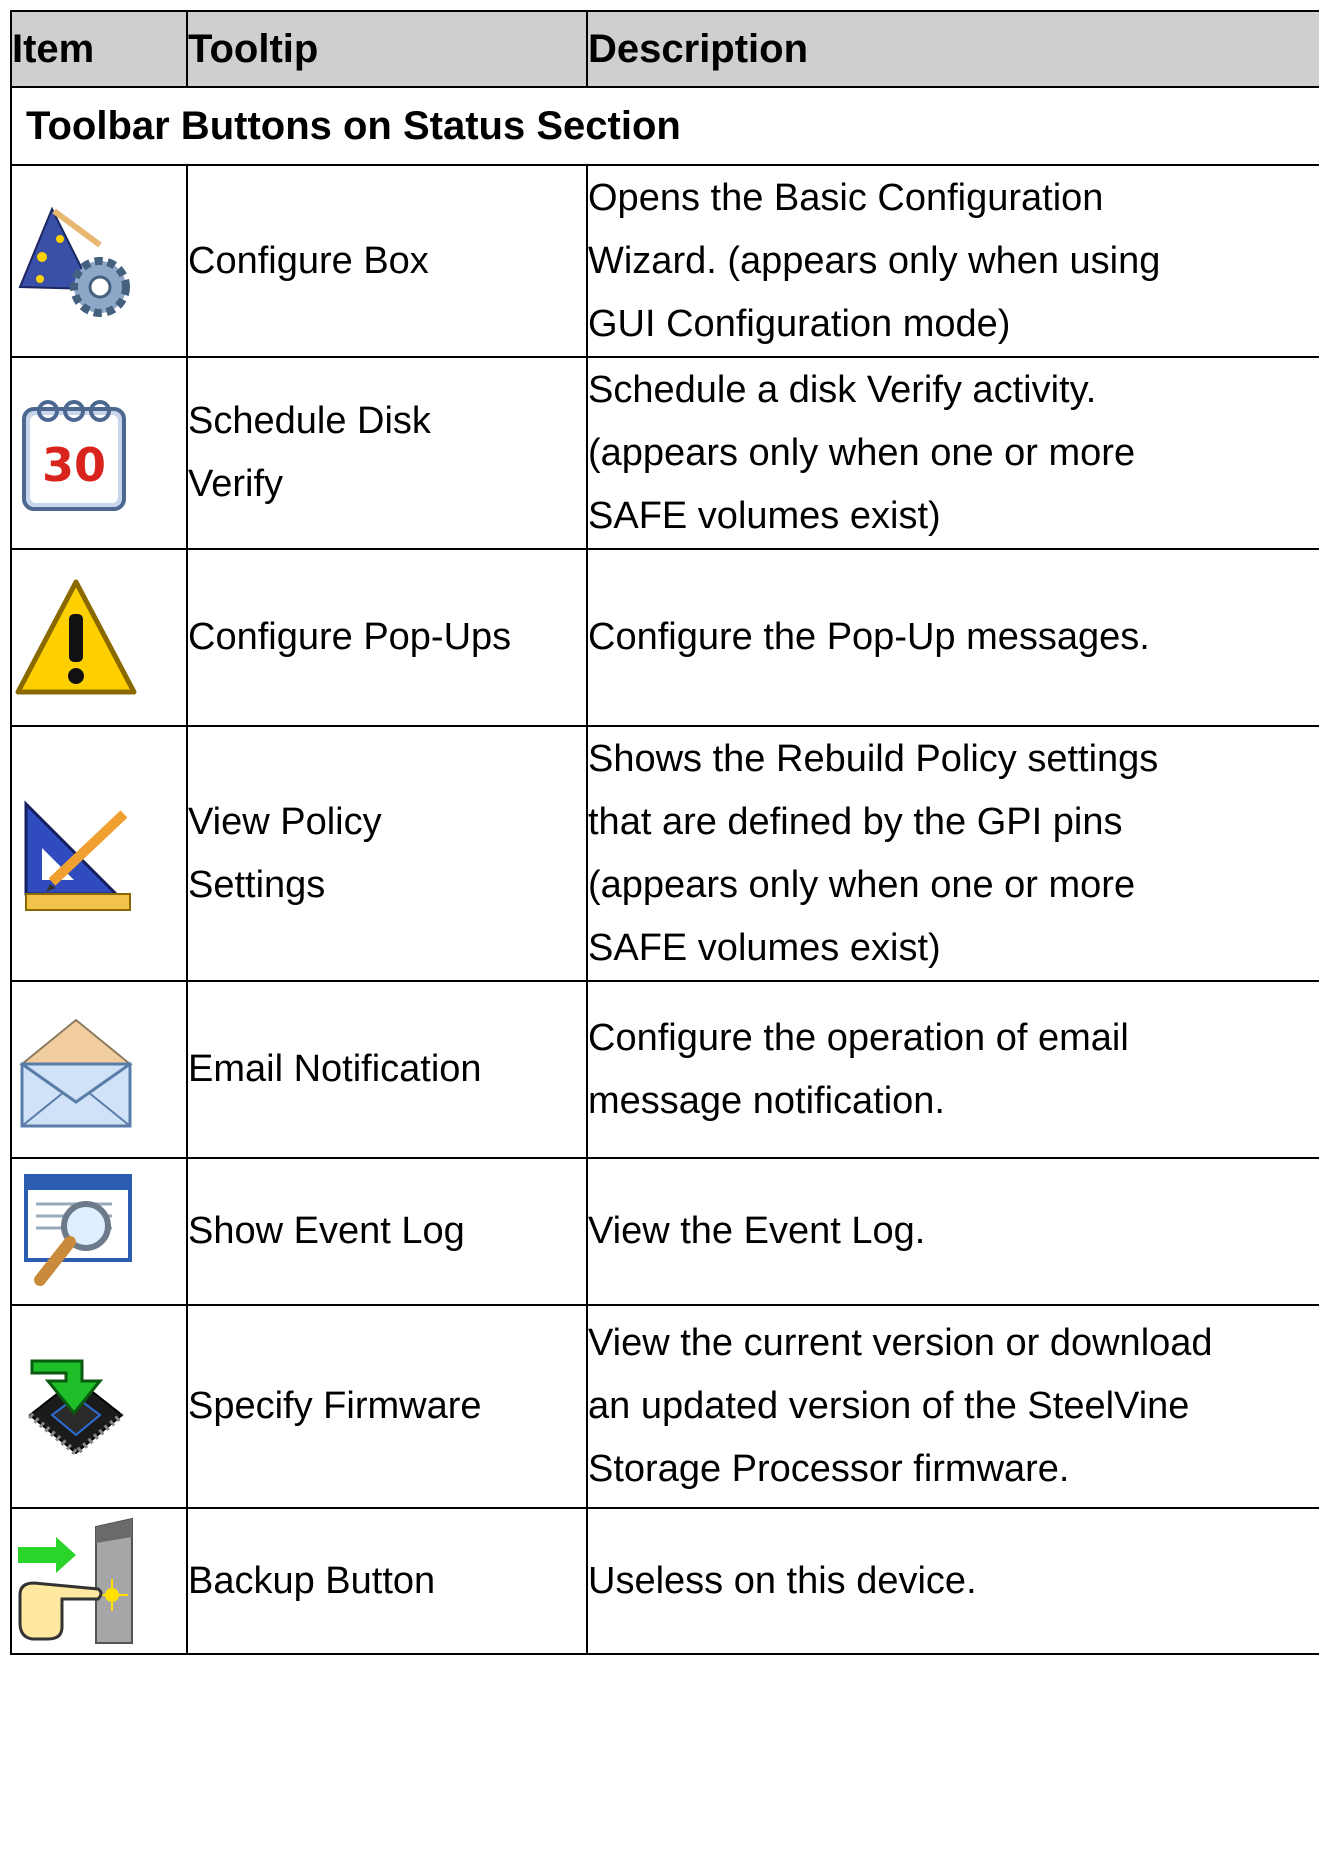 Image resolution: width=1319 pixels, height=1856 pixels. Describe the element at coordinates (889, 1406) in the screenshot. I see `description-line: an updated version of the SteelVine` at that location.